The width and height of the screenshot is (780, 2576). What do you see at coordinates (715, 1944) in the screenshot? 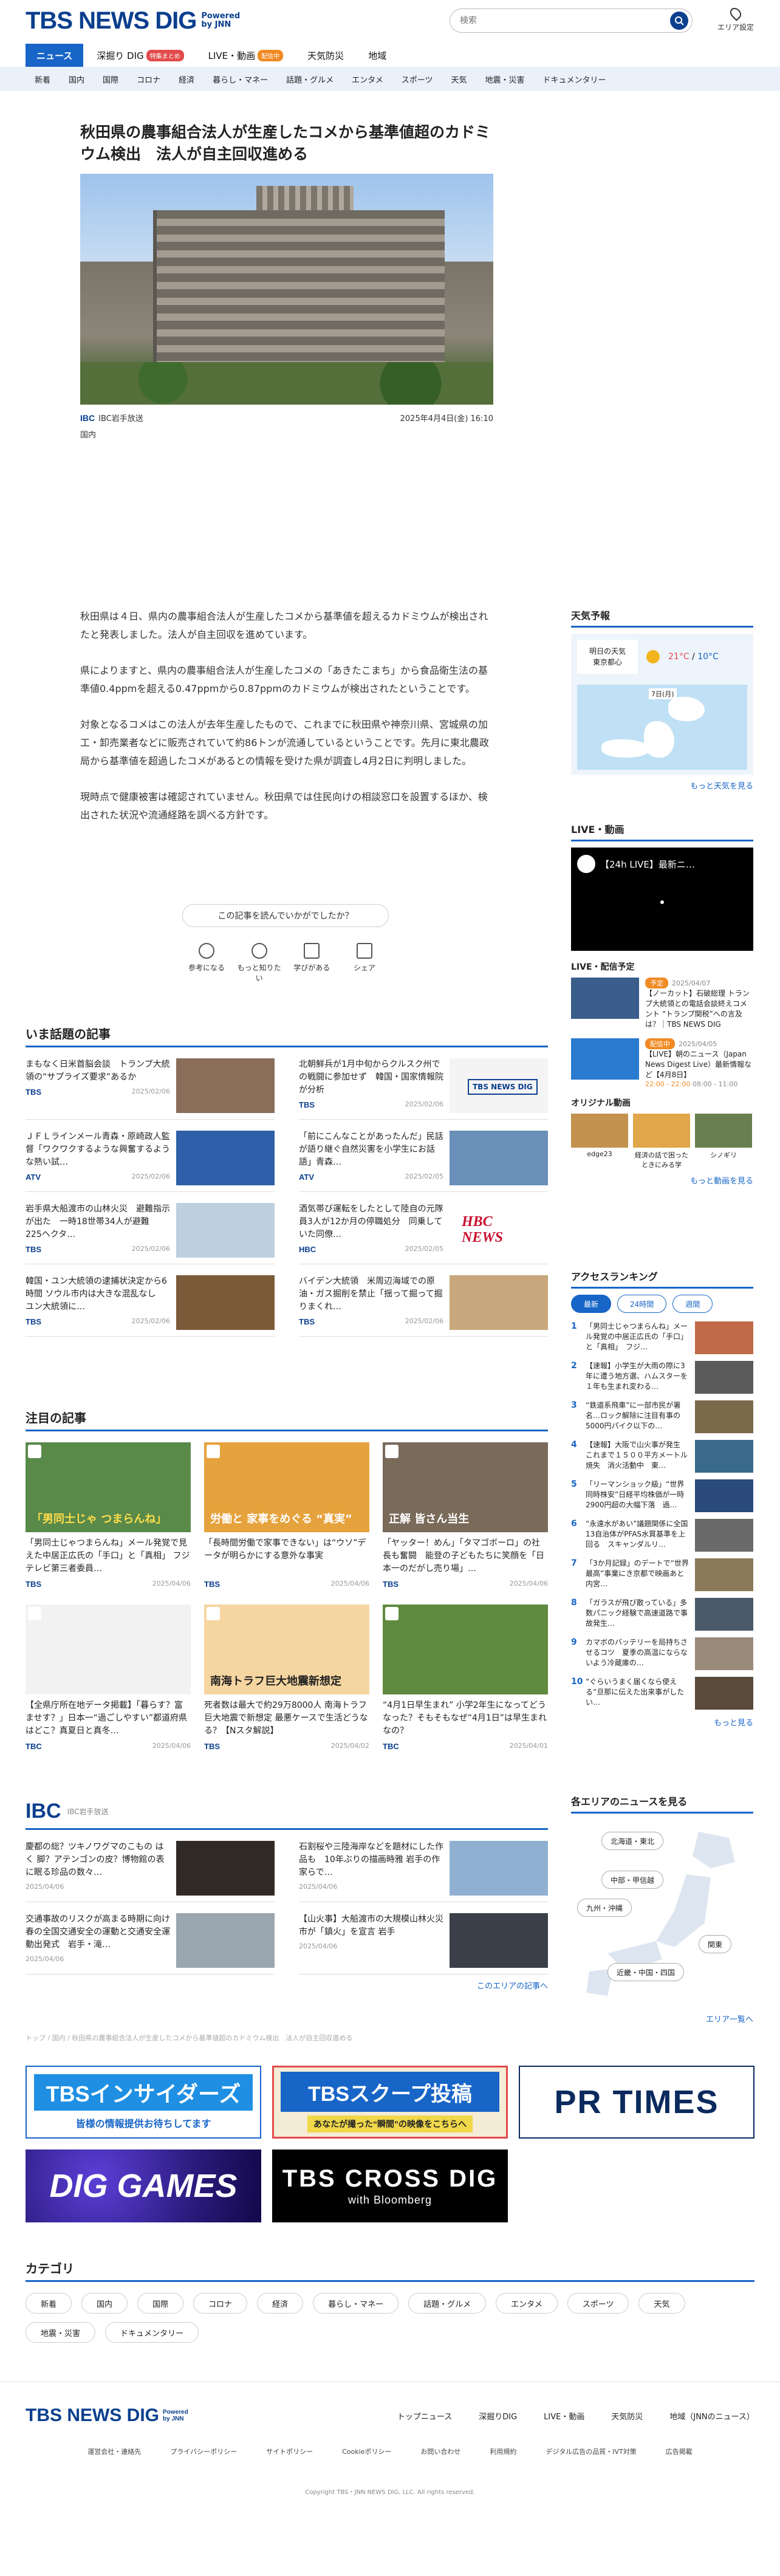
I see `area-button-kanto: 関東` at bounding box center [715, 1944].